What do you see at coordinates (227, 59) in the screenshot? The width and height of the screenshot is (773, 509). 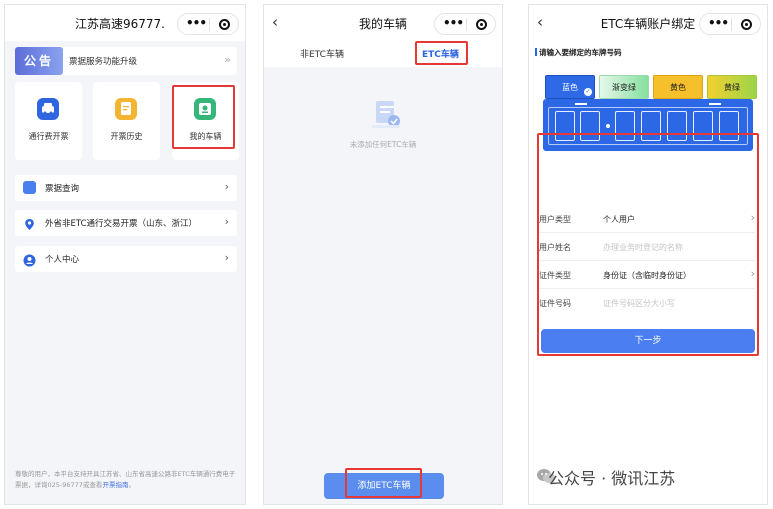 I see `double-chevron-icon: »` at bounding box center [227, 59].